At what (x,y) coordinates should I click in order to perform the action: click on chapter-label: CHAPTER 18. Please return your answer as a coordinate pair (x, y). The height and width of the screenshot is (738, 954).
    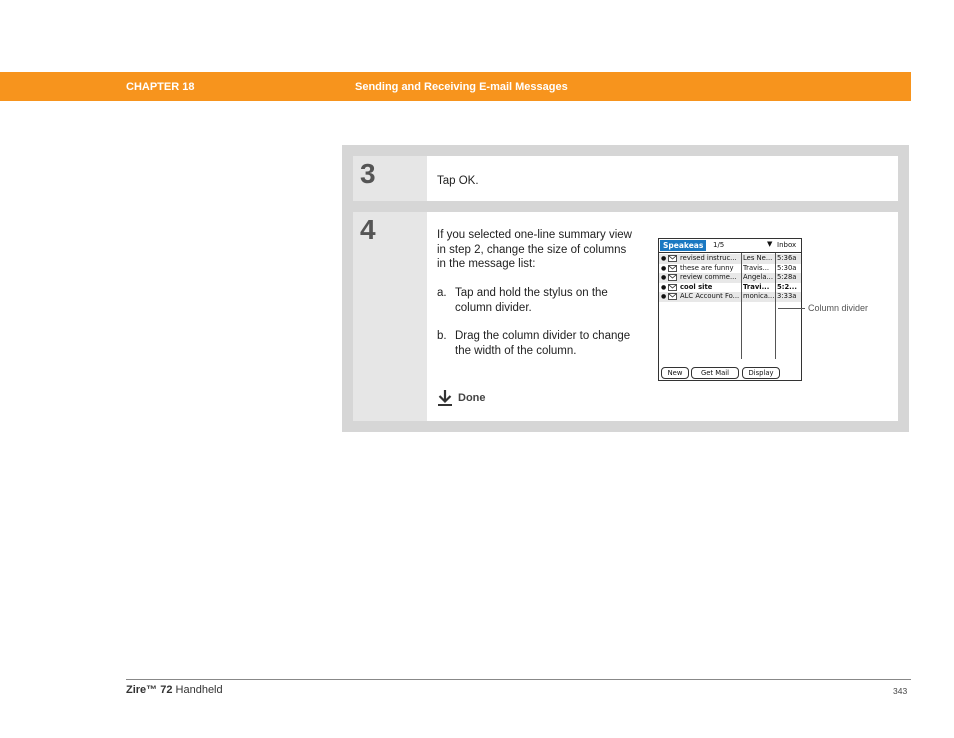
    Looking at the image, I should click on (160, 87).